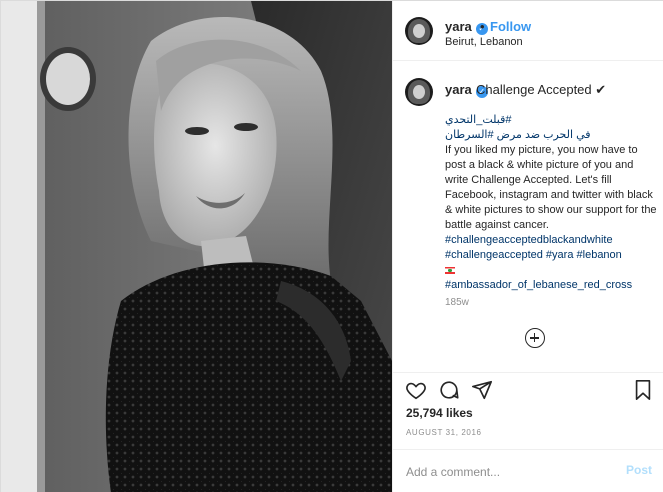 The height and width of the screenshot is (492, 663). What do you see at coordinates (599, 255) in the screenshot?
I see `hashtag-link: #lebanon` at bounding box center [599, 255].